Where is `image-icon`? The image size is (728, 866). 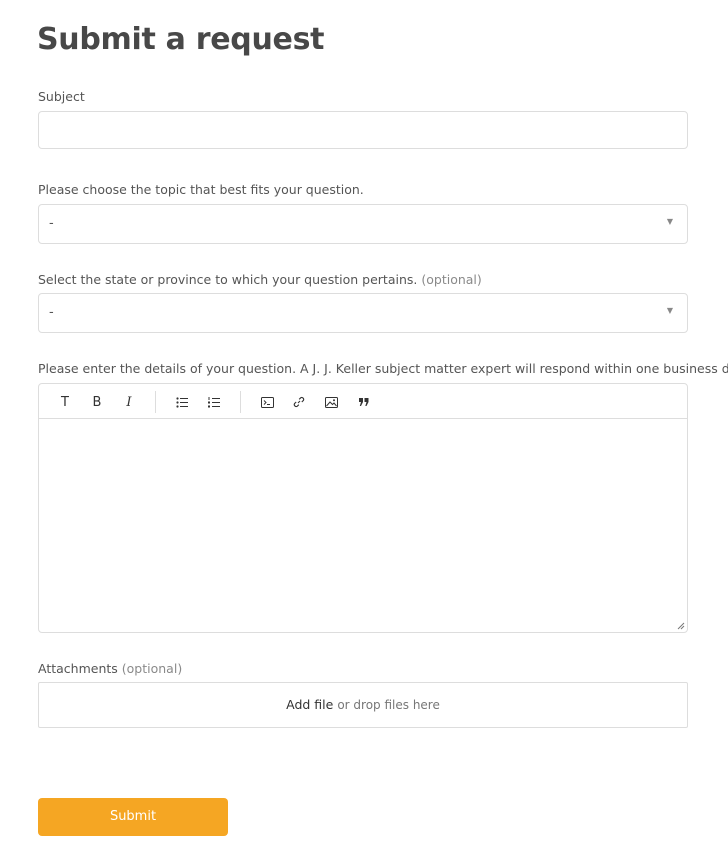 image-icon is located at coordinates (331, 402).